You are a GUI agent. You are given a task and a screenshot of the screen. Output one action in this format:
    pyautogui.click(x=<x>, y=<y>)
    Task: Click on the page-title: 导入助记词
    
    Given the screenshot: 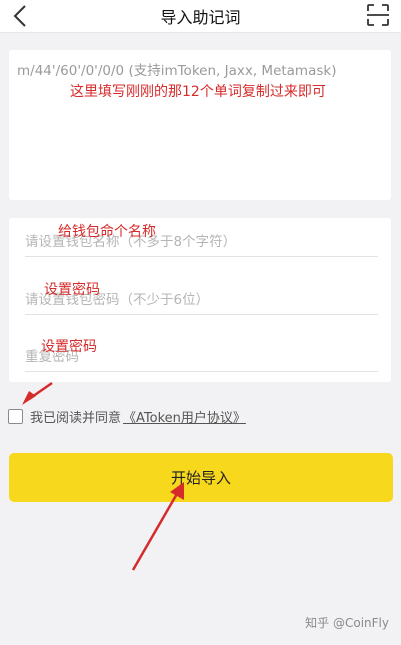 What is the action you would take?
    pyautogui.click(x=200, y=17)
    